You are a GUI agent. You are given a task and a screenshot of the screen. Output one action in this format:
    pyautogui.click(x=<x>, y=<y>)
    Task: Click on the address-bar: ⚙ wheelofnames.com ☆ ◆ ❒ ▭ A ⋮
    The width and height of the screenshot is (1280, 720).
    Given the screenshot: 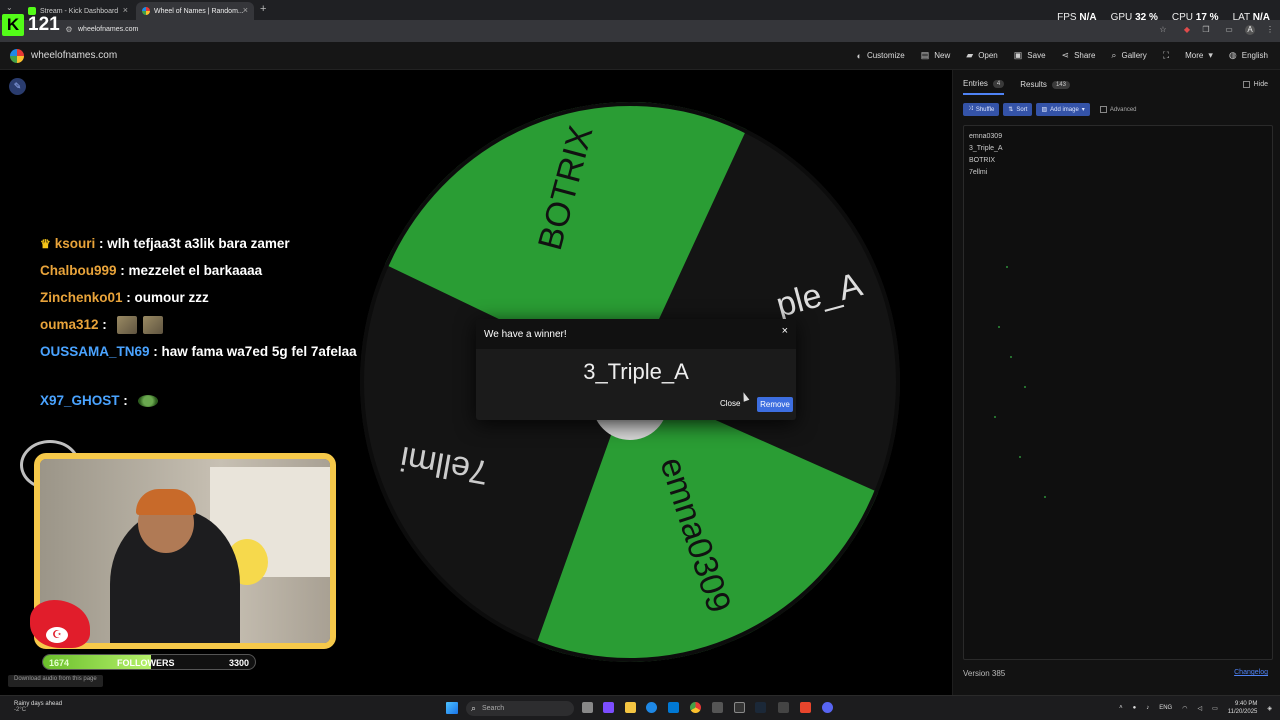 What is the action you would take?
    pyautogui.click(x=640, y=31)
    